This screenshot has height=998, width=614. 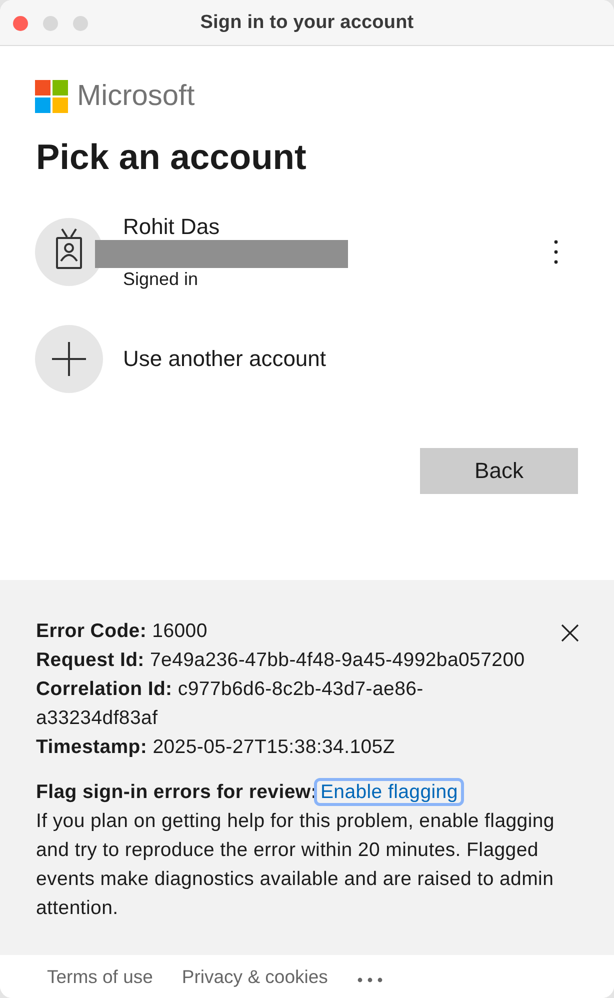 What do you see at coordinates (389, 792) in the screenshot?
I see `enable-flagging-link: Enable flagging` at bounding box center [389, 792].